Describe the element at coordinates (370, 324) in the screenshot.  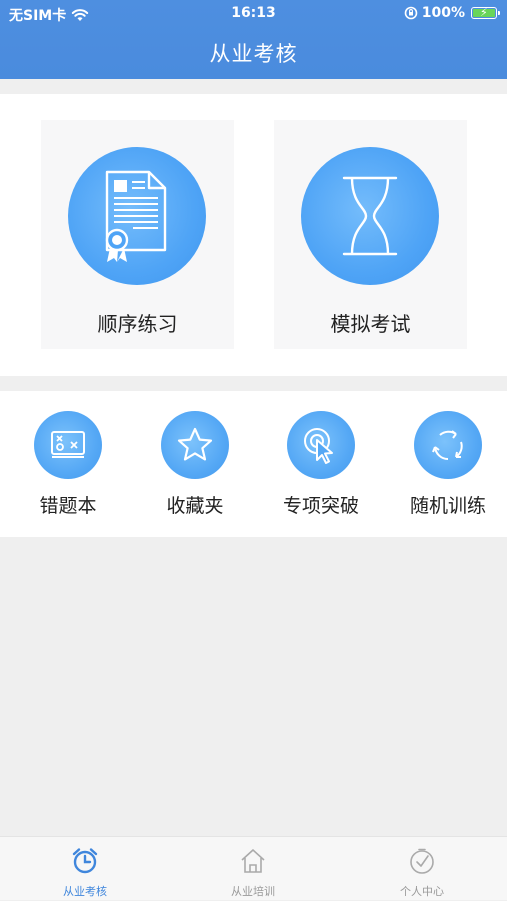
I see `tile-label: 模拟考试` at that location.